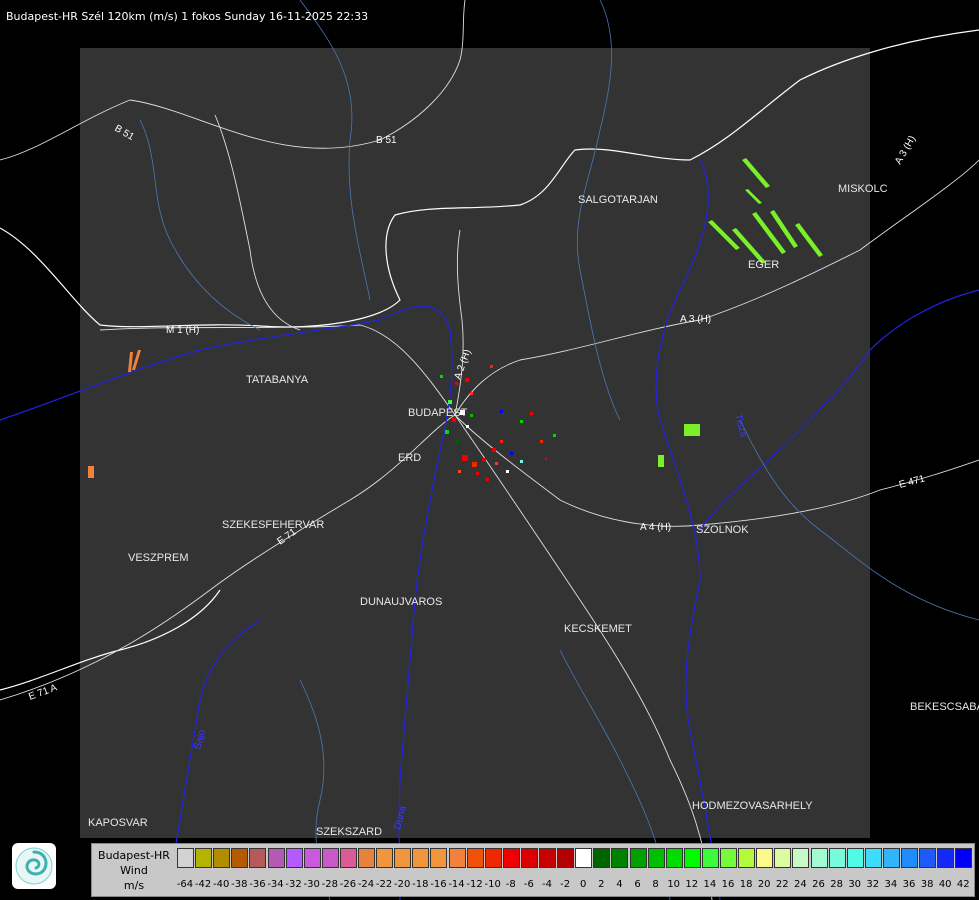 This screenshot has width=979, height=900. What do you see at coordinates (401, 602) in the screenshot?
I see `city-label: DUNAUJVAROS` at bounding box center [401, 602].